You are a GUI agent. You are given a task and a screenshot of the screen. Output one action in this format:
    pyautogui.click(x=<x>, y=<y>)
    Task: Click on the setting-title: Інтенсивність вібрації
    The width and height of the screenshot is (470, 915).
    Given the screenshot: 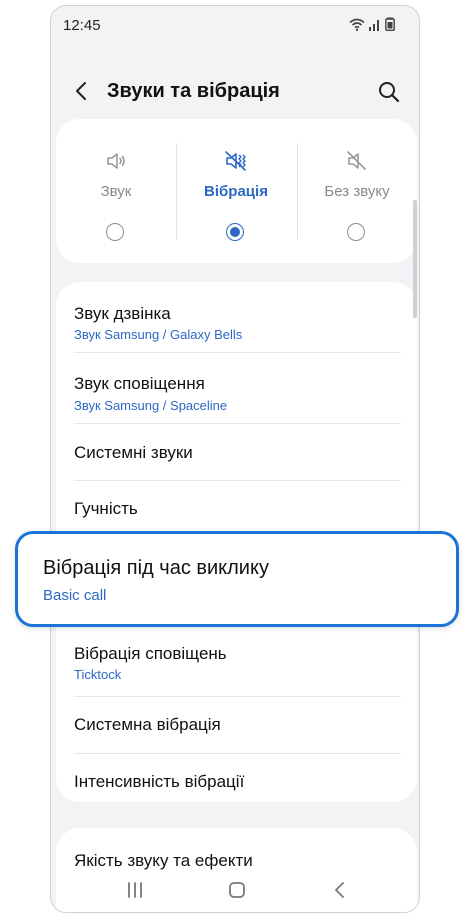 What is the action you would take?
    pyautogui.click(x=159, y=781)
    